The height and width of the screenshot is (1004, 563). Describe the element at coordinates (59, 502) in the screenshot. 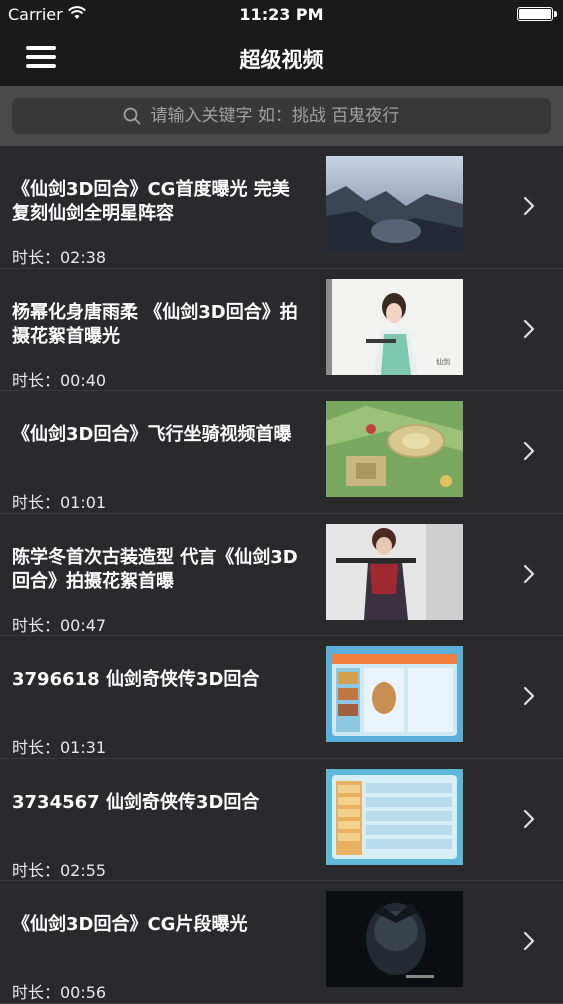

I see `video-duration: 时长：01:01` at that location.